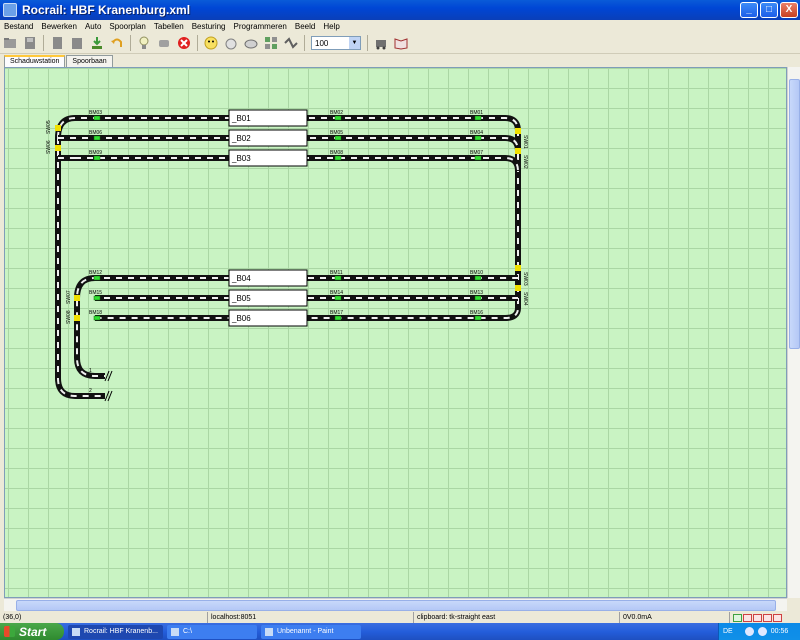 Image resolution: width=800 pixels, height=640 pixels. I want to click on switch-label: SW04, so click(525, 299).